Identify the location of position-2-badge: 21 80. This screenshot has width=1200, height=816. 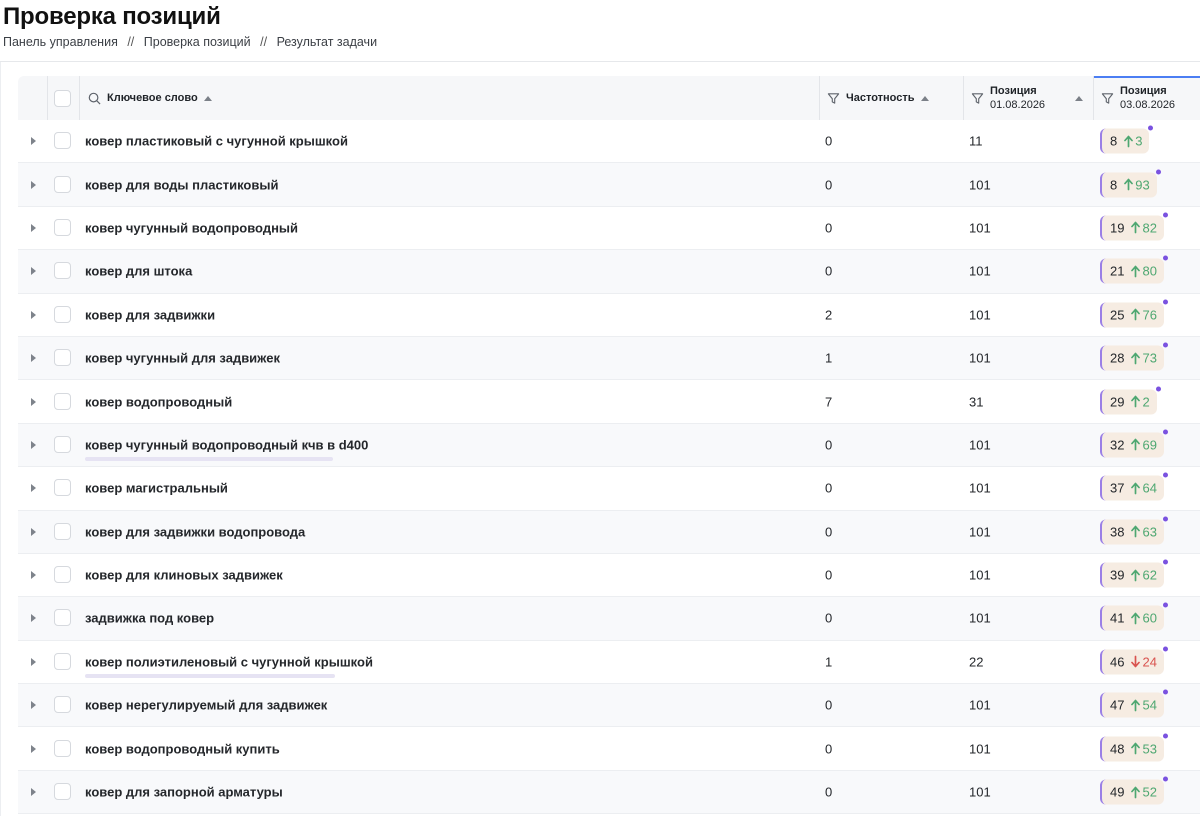
(1134, 269).